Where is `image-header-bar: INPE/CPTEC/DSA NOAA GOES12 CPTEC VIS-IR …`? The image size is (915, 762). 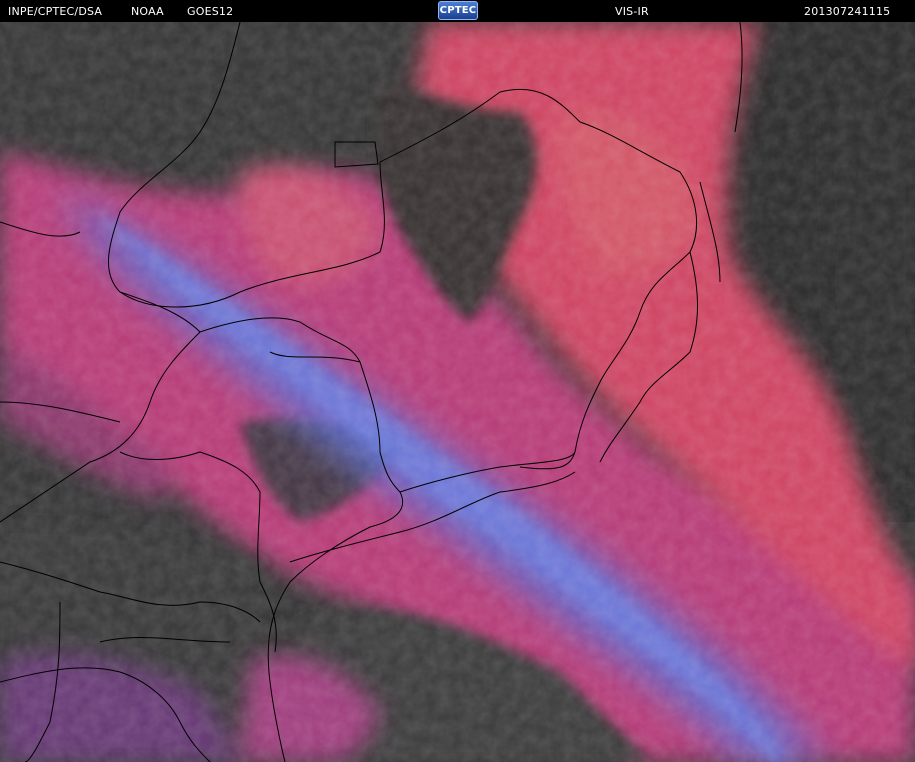 image-header-bar: INPE/CPTEC/DSA NOAA GOES12 CPTEC VIS-IR … is located at coordinates (457, 11).